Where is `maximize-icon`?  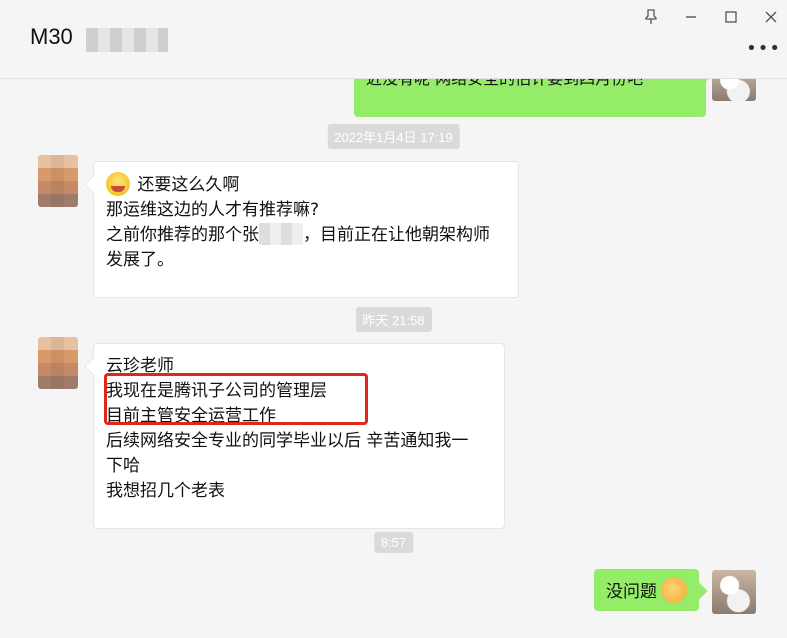 maximize-icon is located at coordinates (731, 17).